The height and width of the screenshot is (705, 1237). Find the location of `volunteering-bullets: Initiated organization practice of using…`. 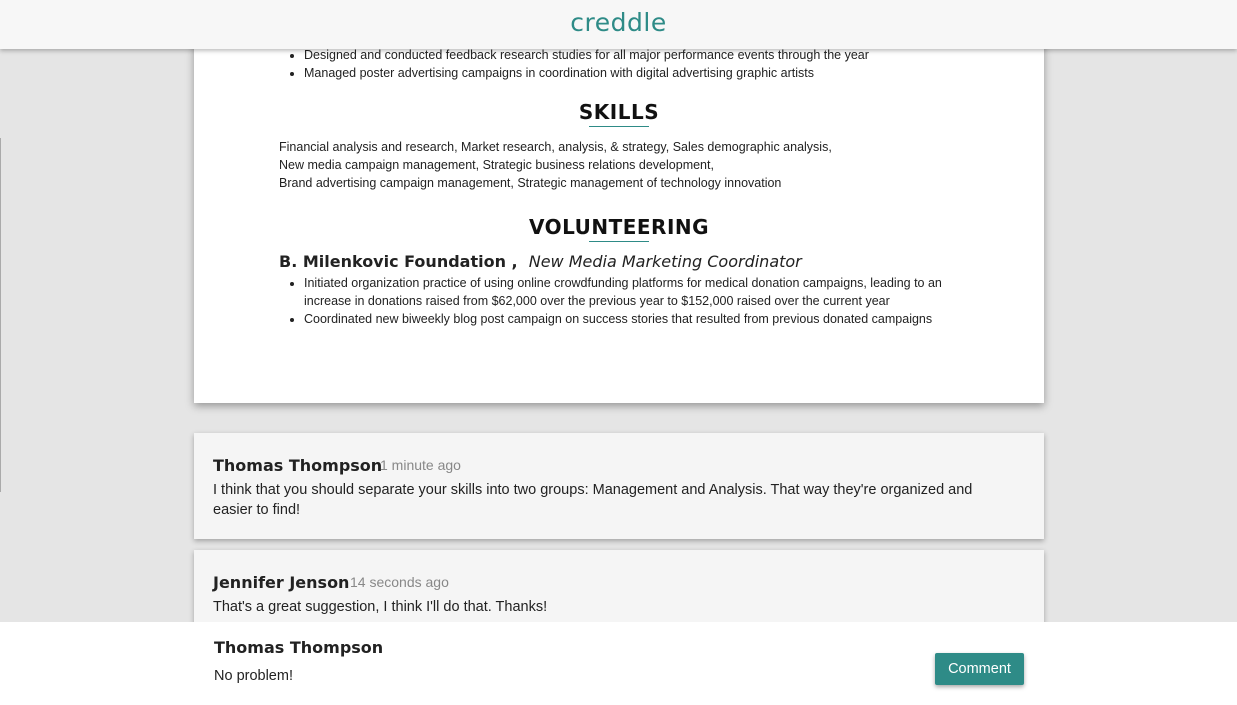

volunteering-bullets: Initiated organization practice of using… is located at coordinates (629, 301).